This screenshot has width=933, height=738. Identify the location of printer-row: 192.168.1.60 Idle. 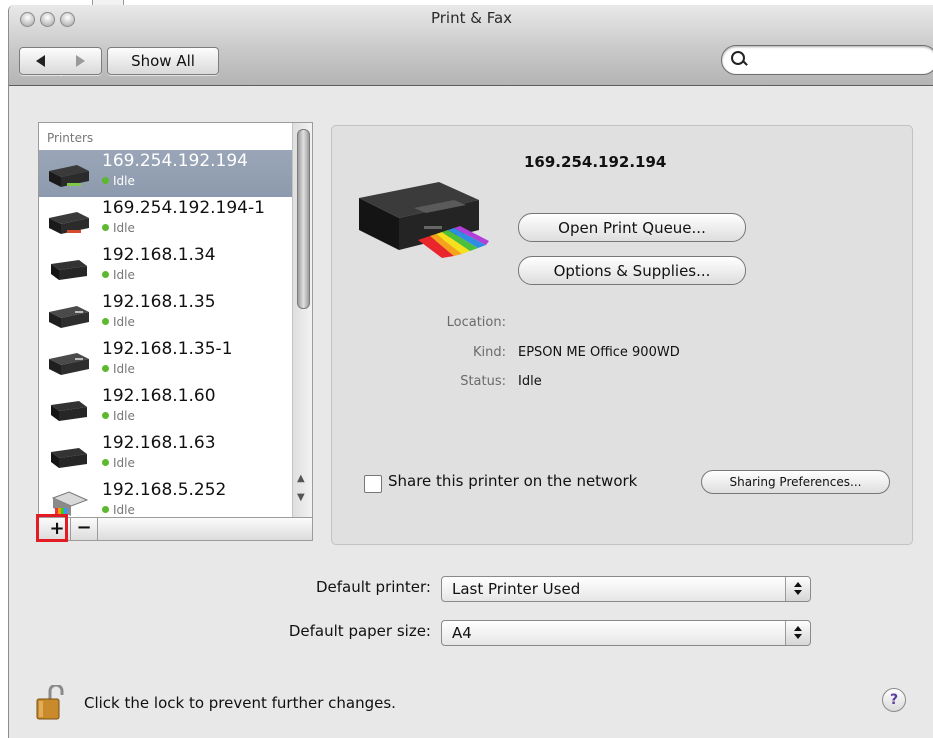
(165, 408).